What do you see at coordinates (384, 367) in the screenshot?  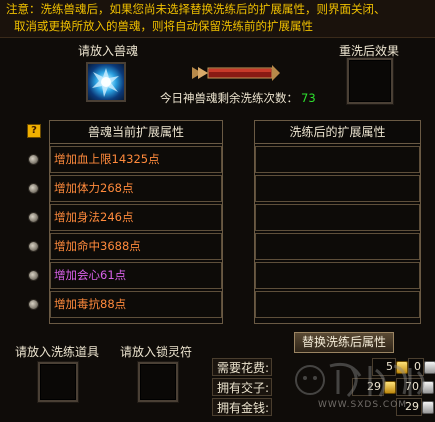 I see `cost-need-gold: 5` at bounding box center [384, 367].